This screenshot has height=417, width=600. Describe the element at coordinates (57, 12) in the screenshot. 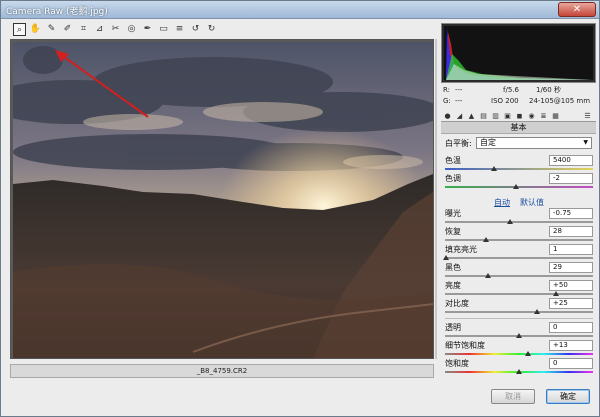

I see `window-title: Camera Raw (老鹅.jpg)` at that location.